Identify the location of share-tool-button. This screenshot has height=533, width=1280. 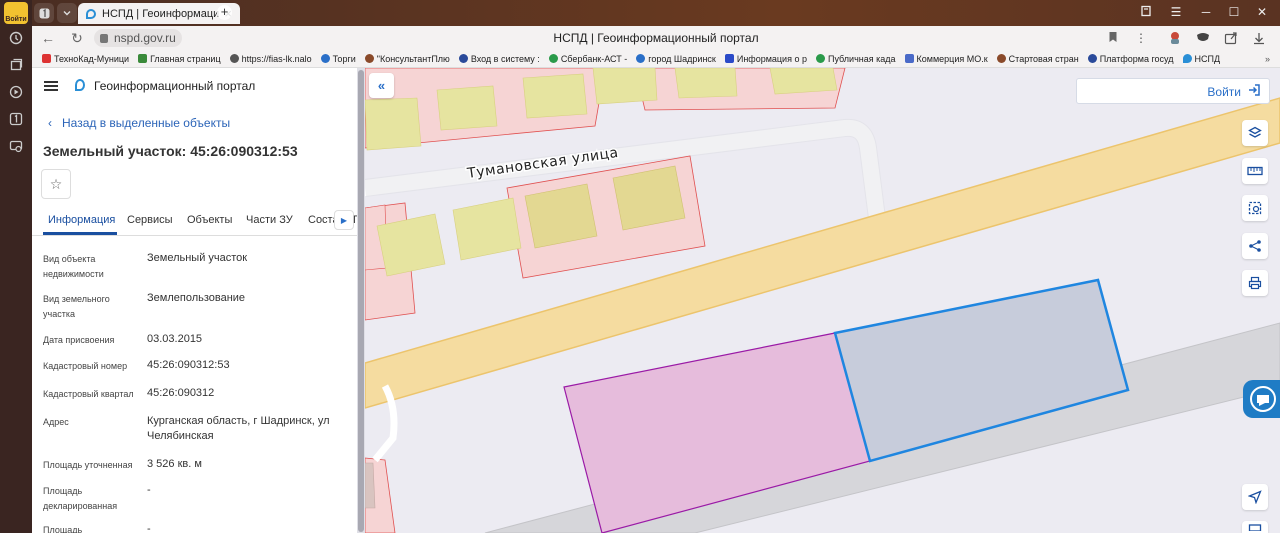
(1255, 246).